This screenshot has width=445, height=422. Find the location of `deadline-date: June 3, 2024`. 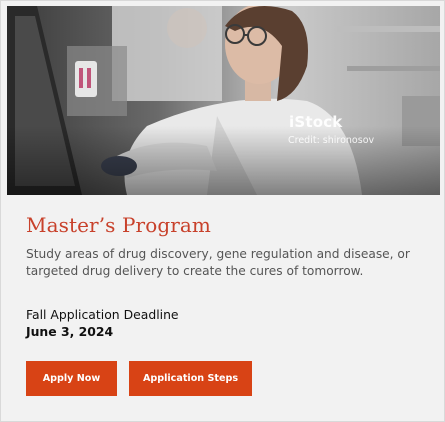

deadline-date: June 3, 2024 is located at coordinates (70, 331).